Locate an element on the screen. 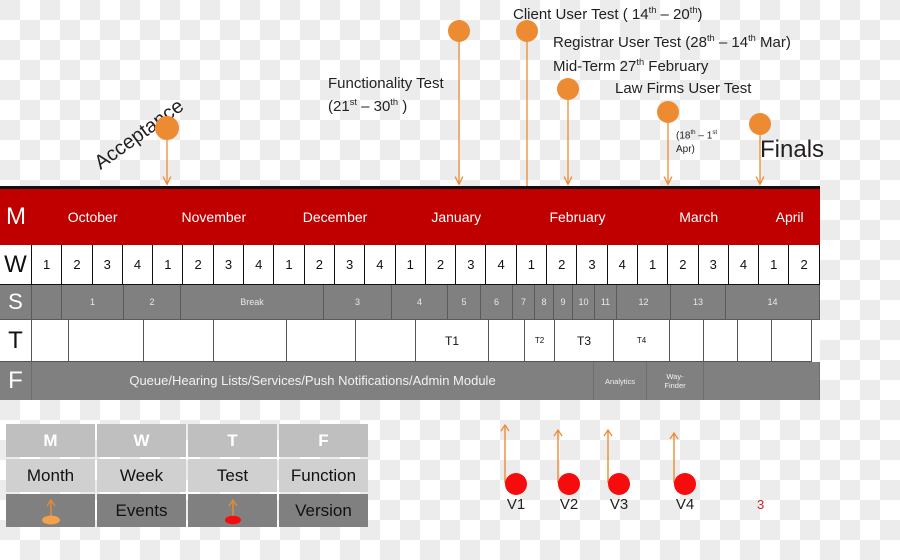 The image size is (900, 560). test-row-key: T is located at coordinates (16, 341).